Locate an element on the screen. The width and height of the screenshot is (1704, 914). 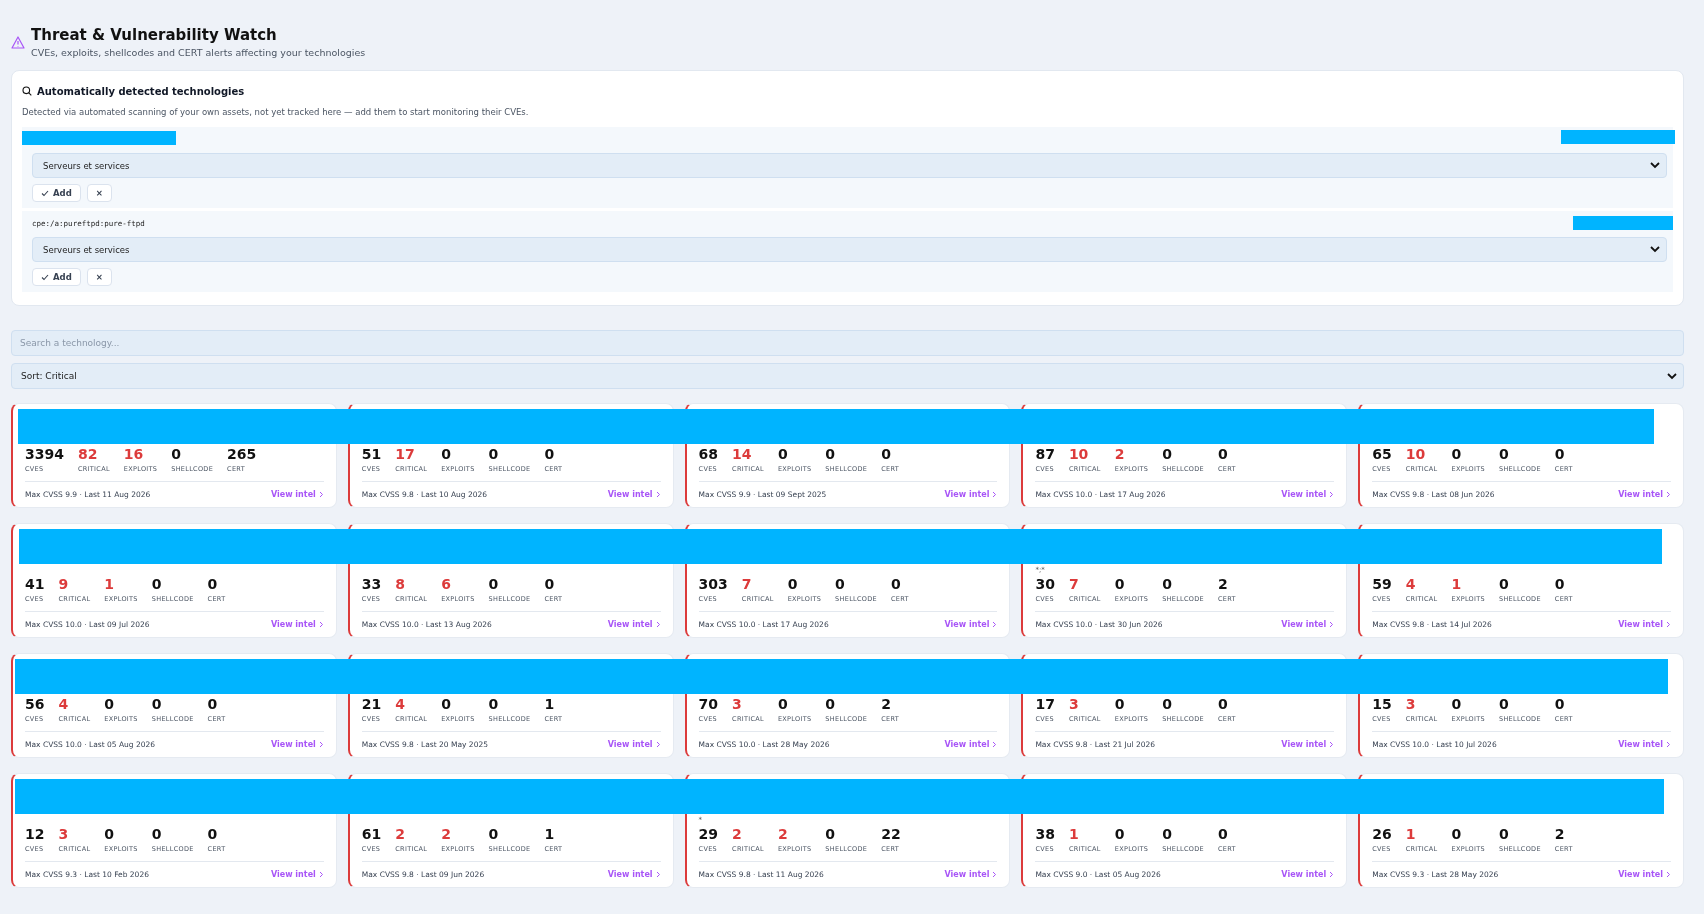
stat-value: 38 is located at coordinates (1045, 834).